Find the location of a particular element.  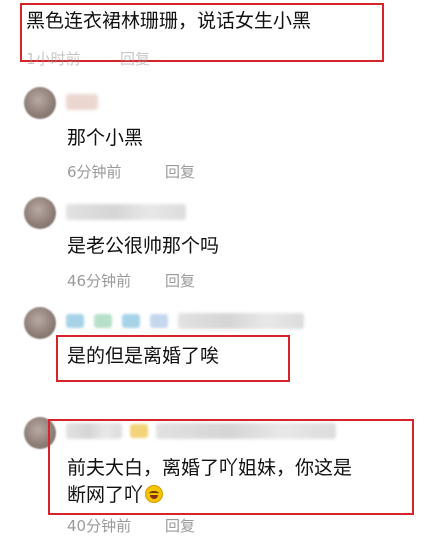

comment-3-time: 46分钟前 is located at coordinates (99, 281).